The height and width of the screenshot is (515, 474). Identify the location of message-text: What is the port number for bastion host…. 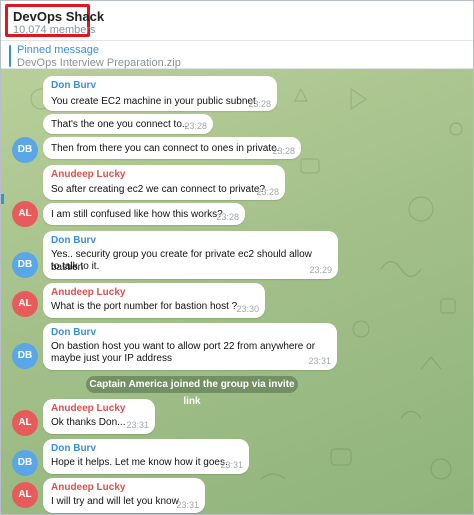
(144, 306).